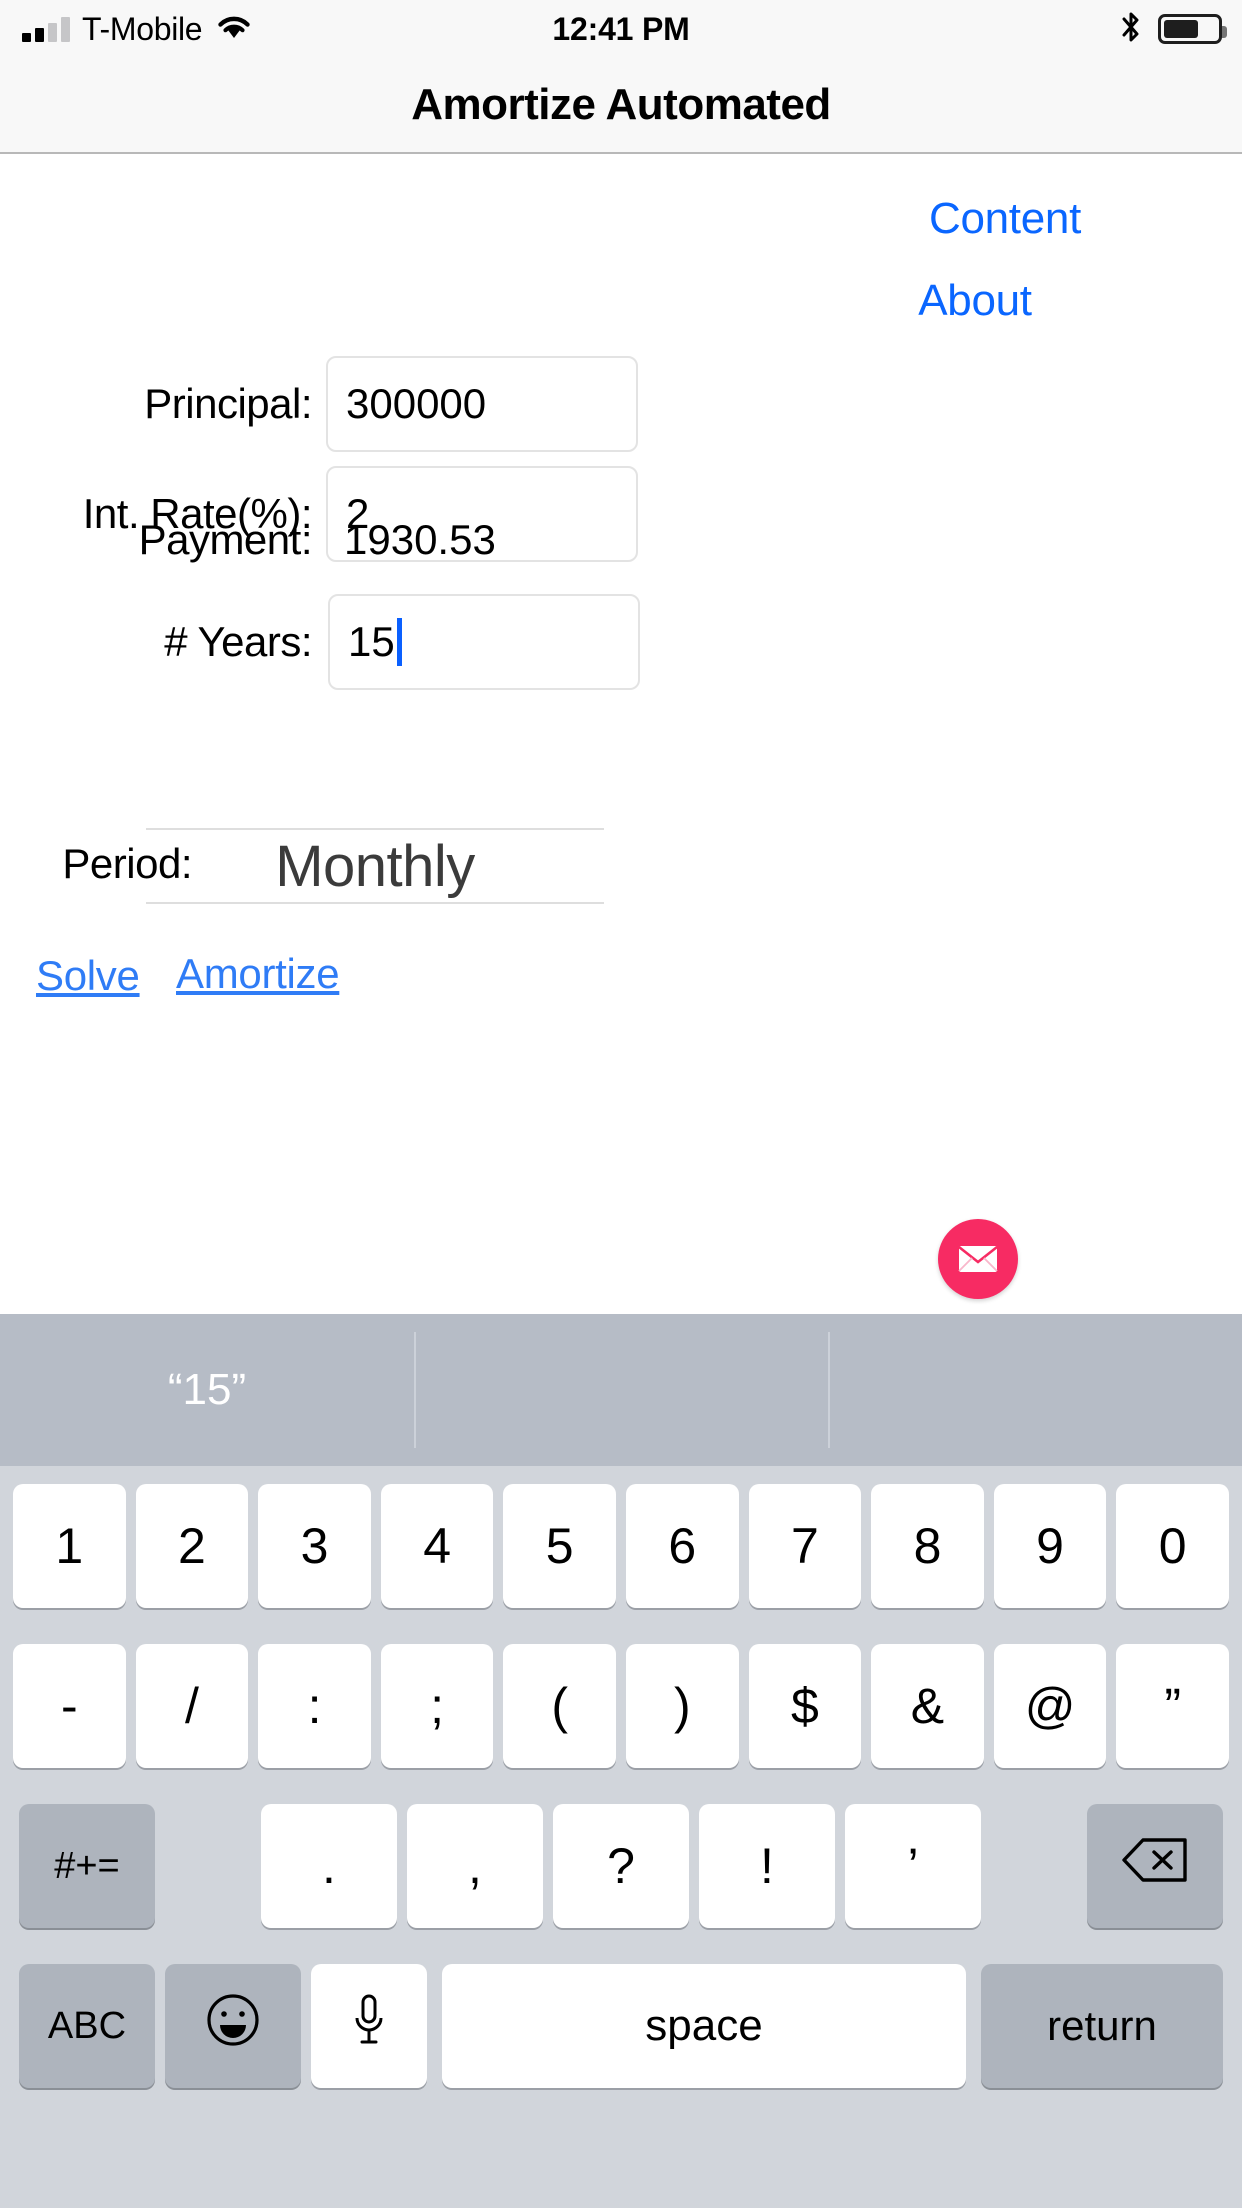  Describe the element at coordinates (69, 1546) in the screenshot. I see `key-1: 1` at that location.